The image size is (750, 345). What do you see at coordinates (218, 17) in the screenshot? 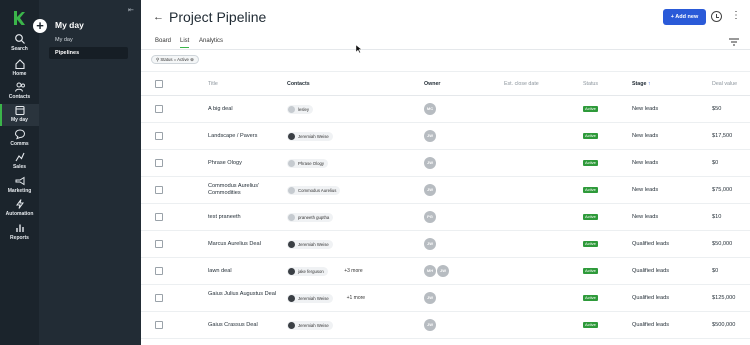
I see `page-title: Project Pipeline` at bounding box center [218, 17].